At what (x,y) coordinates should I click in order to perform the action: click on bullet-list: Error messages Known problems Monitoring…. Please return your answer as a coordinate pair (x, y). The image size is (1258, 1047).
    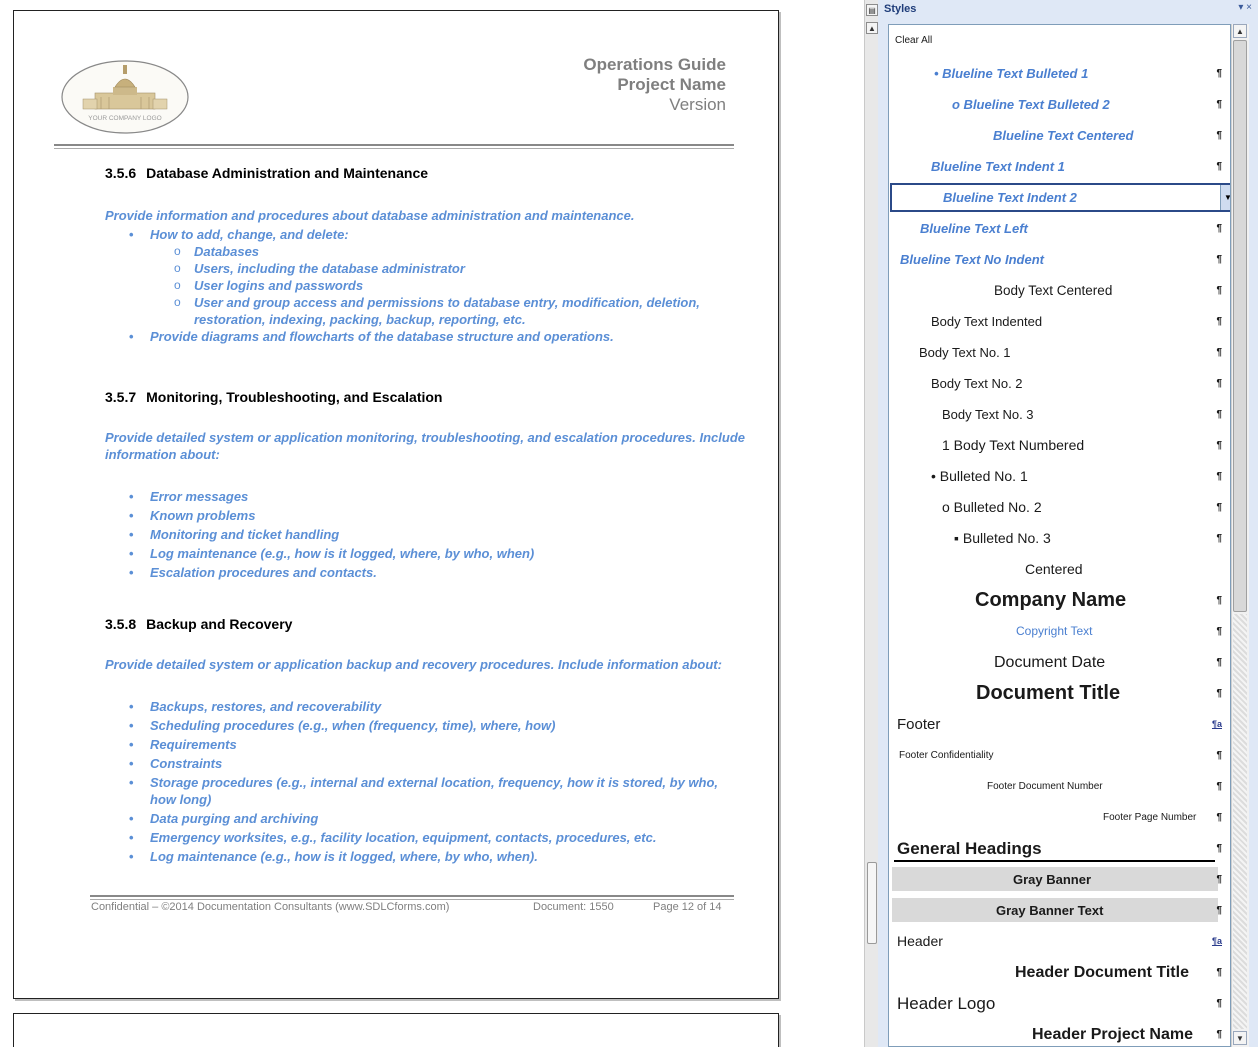
    Looking at the image, I should click on (425, 534).